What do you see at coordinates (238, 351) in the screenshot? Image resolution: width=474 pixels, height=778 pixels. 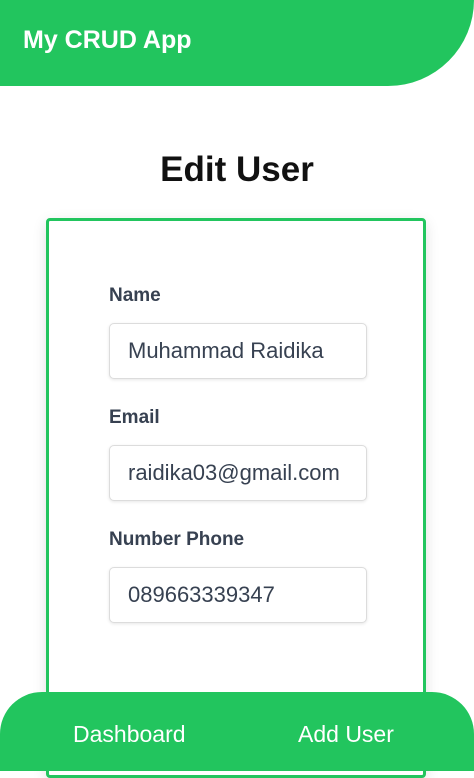 I see `name-input` at bounding box center [238, 351].